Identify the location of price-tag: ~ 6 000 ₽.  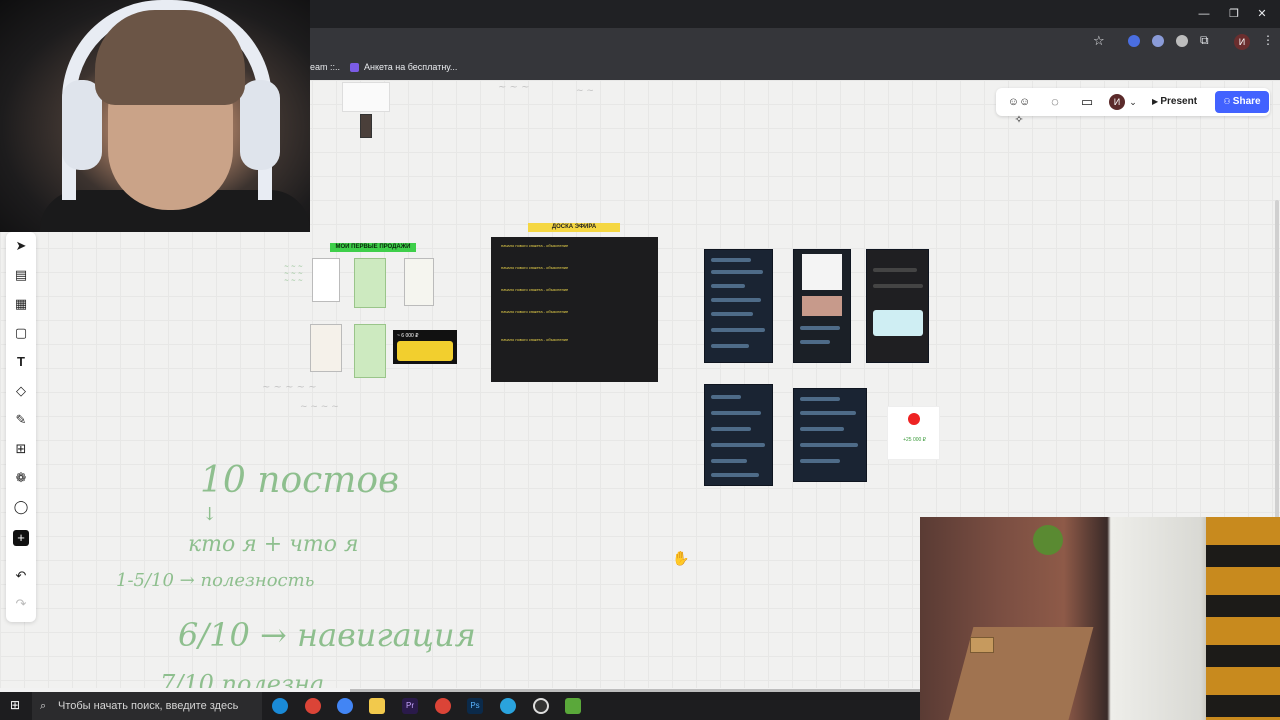
(408, 336).